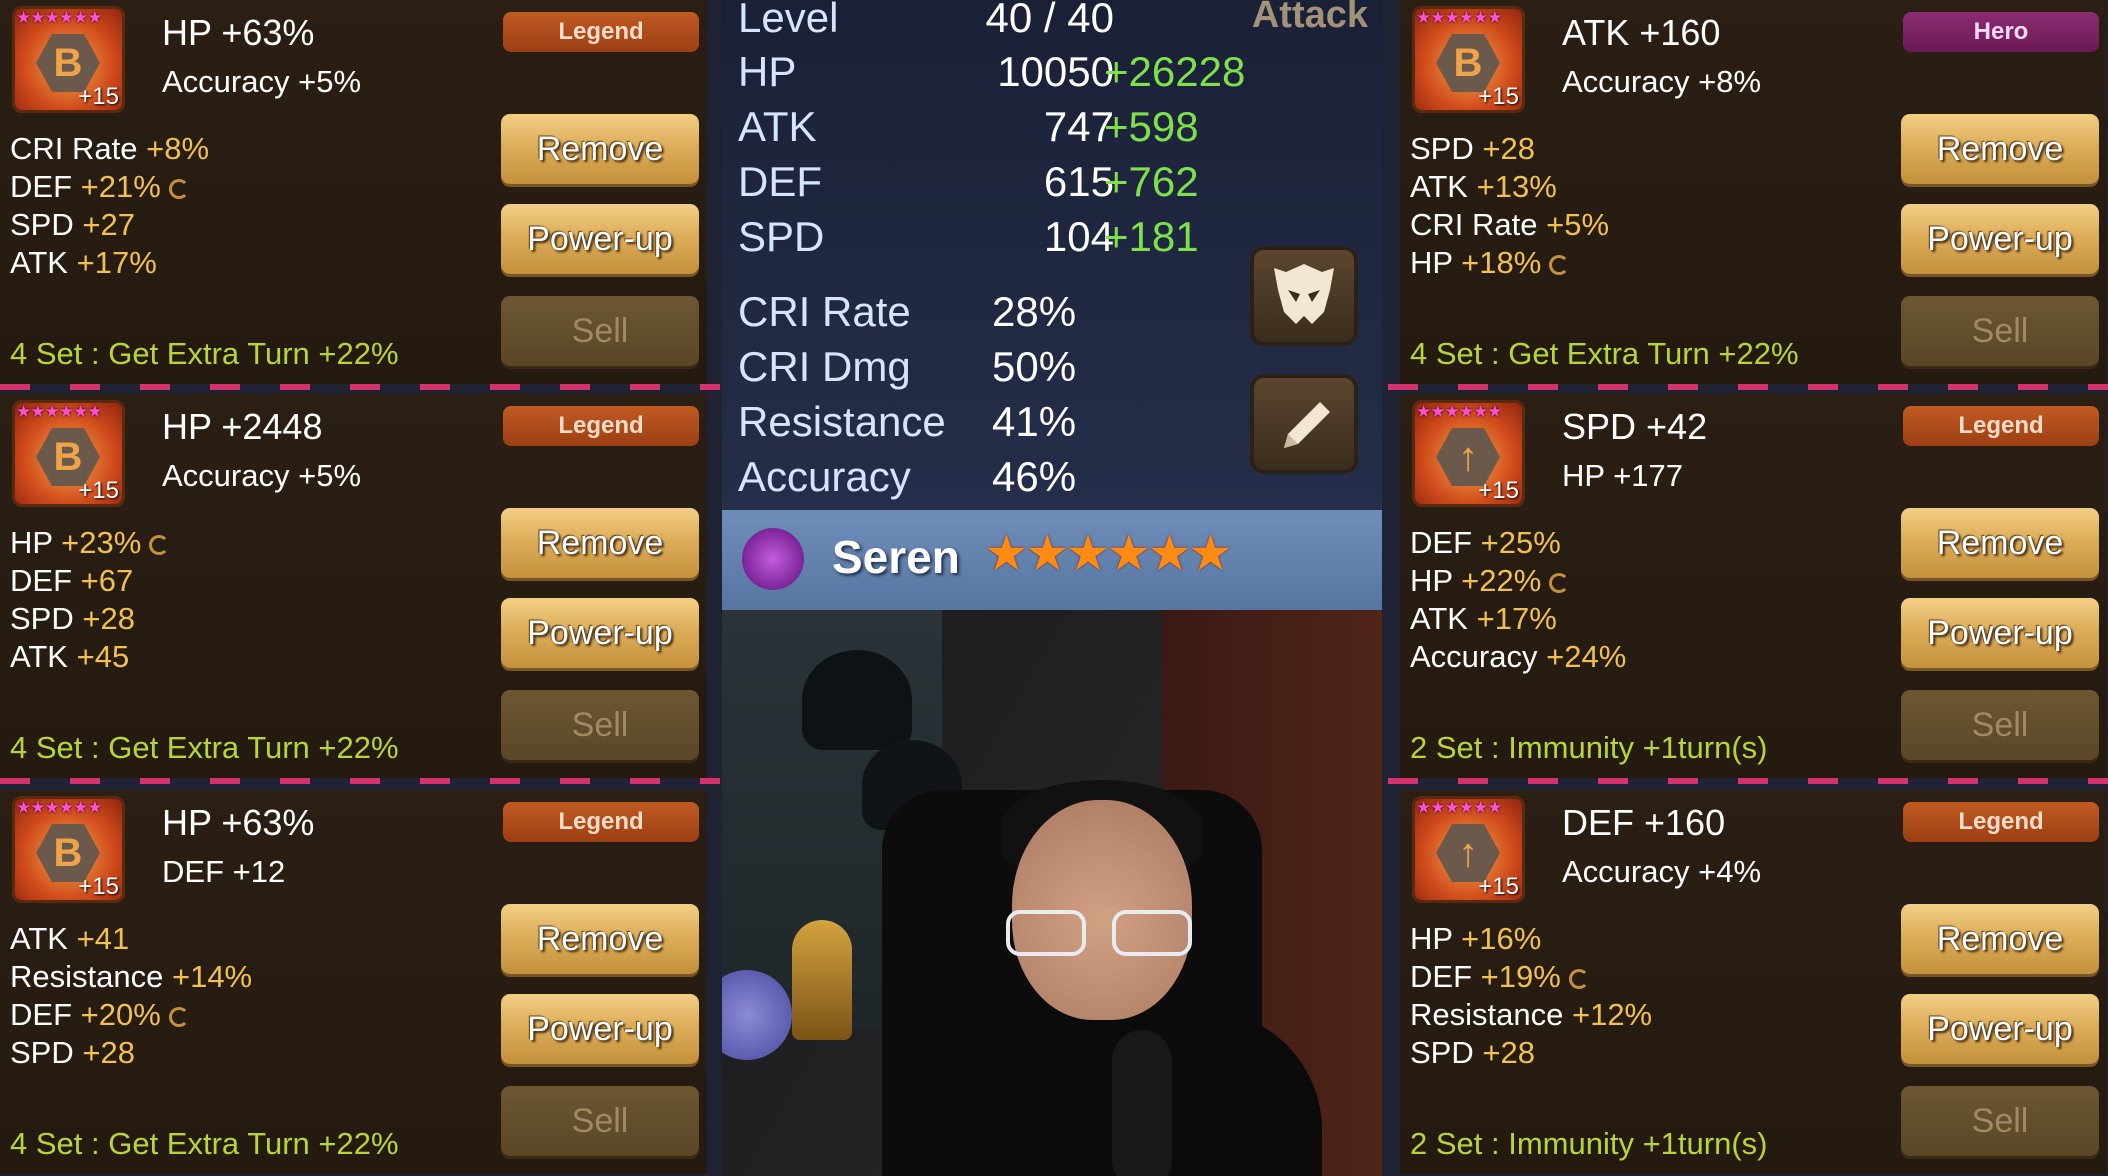 This screenshot has height=1176, width=2108. I want to click on substat-name: DEF, so click(1445, 542).